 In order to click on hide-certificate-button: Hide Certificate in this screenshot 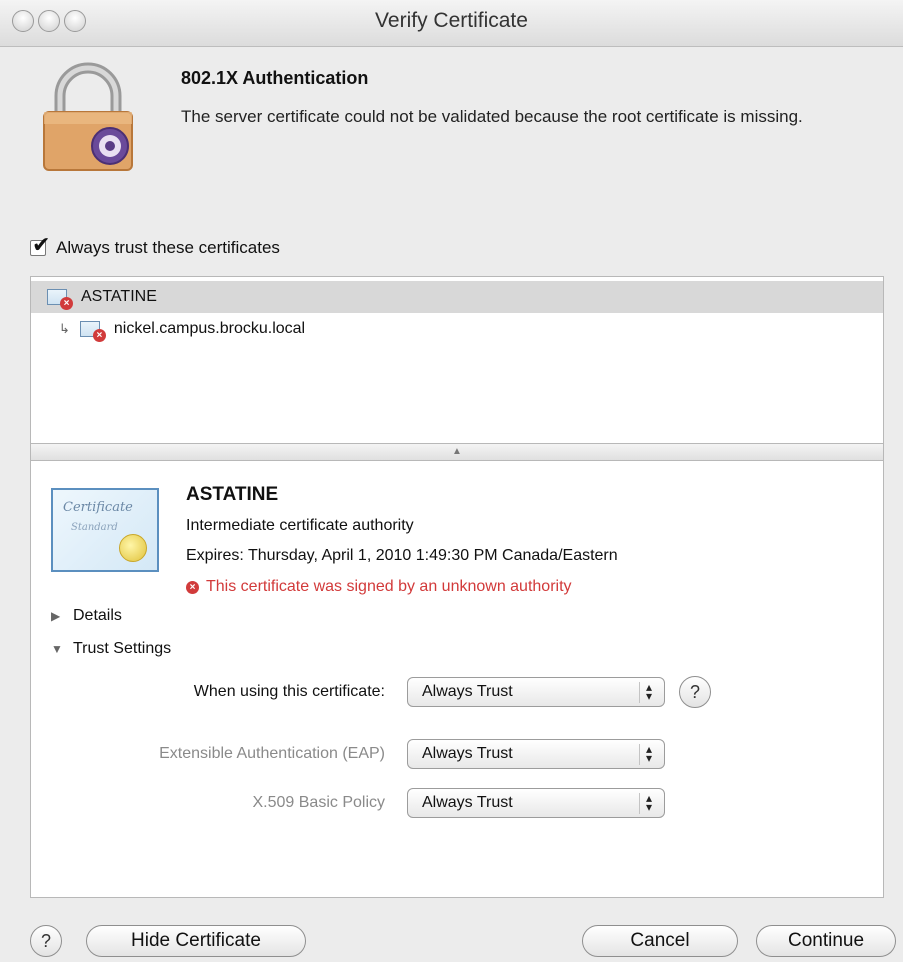, I will do `click(196, 941)`.